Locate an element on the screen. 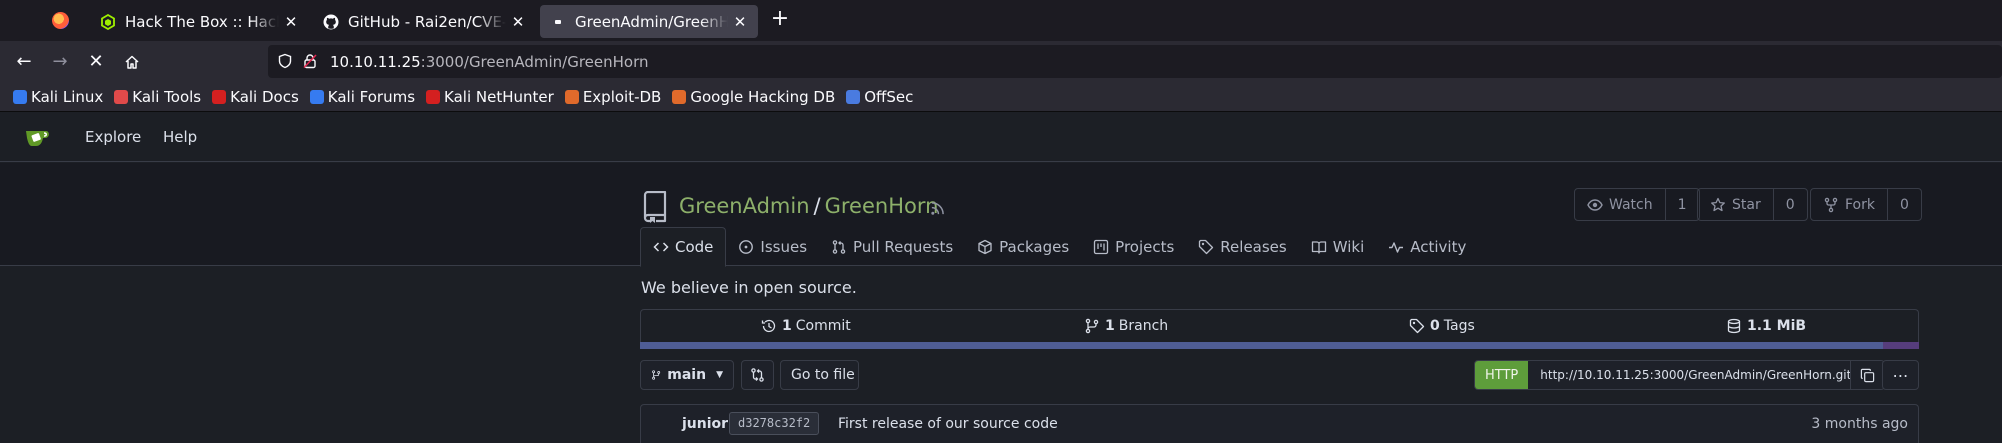 Image resolution: width=2002 pixels, height=443 pixels. fork-button-group: Fork 0 is located at coordinates (1866, 204).